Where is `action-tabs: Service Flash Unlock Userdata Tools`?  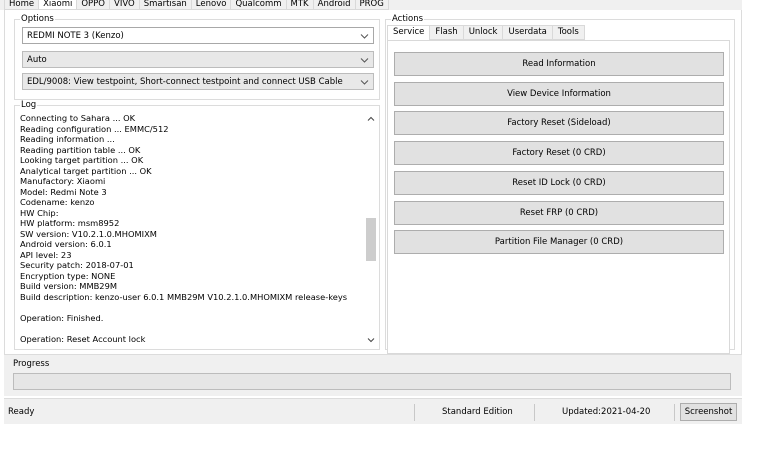 action-tabs: Service Flash Unlock Userdata Tools is located at coordinates (486, 33).